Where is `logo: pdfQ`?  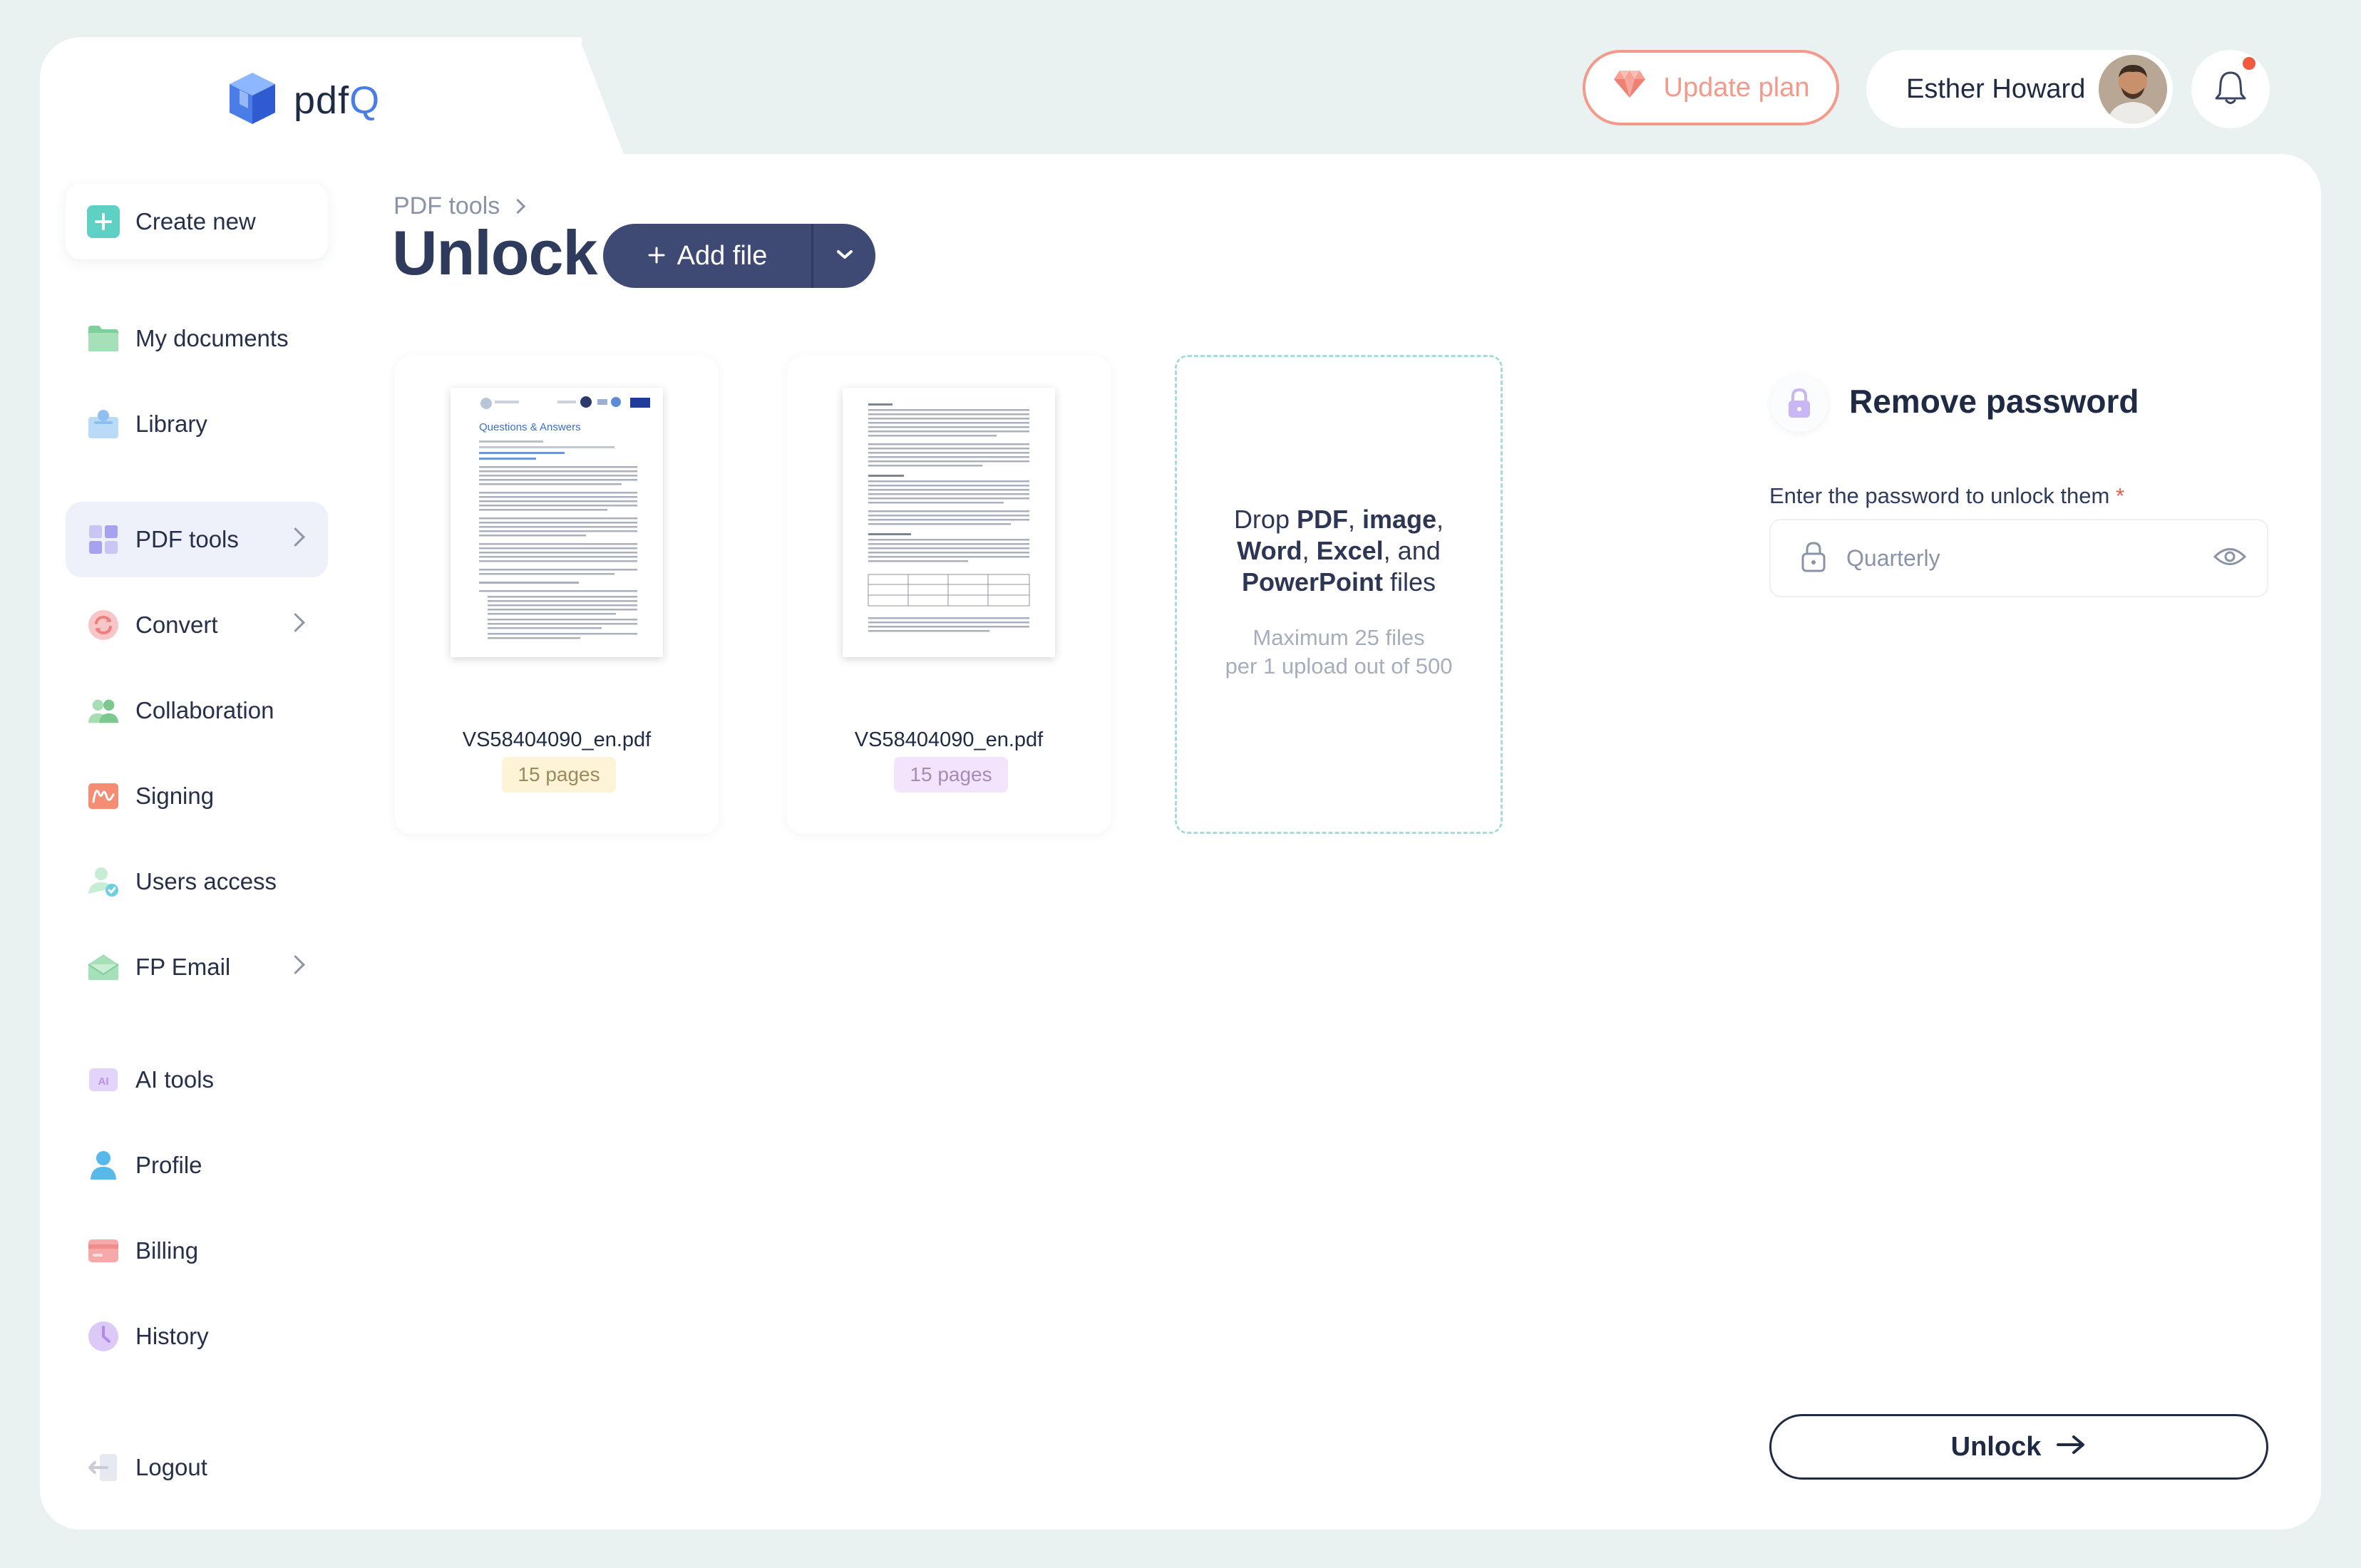 logo: pdfQ is located at coordinates (303, 100).